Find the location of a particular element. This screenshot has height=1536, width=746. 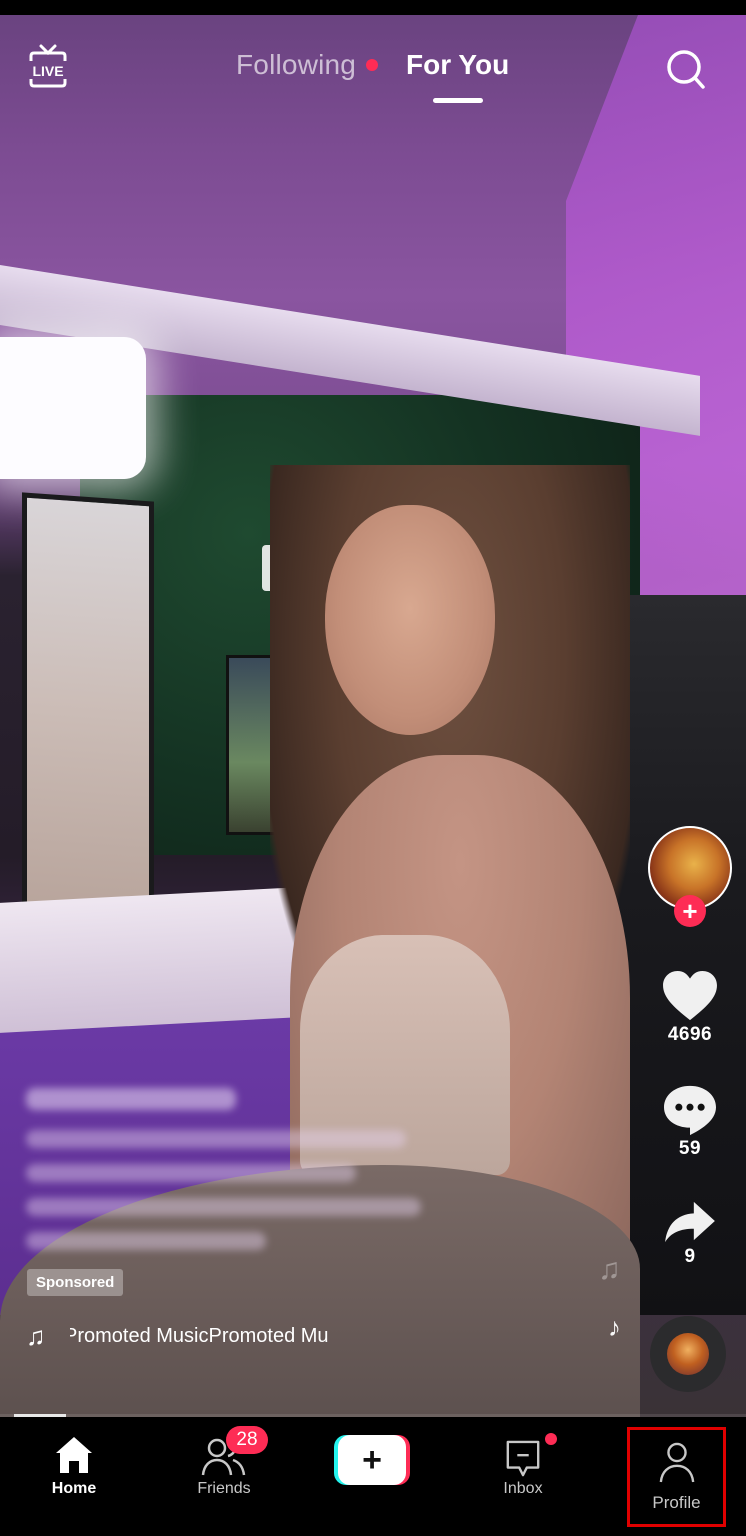

share-count: 9 is located at coordinates (690, 1256).